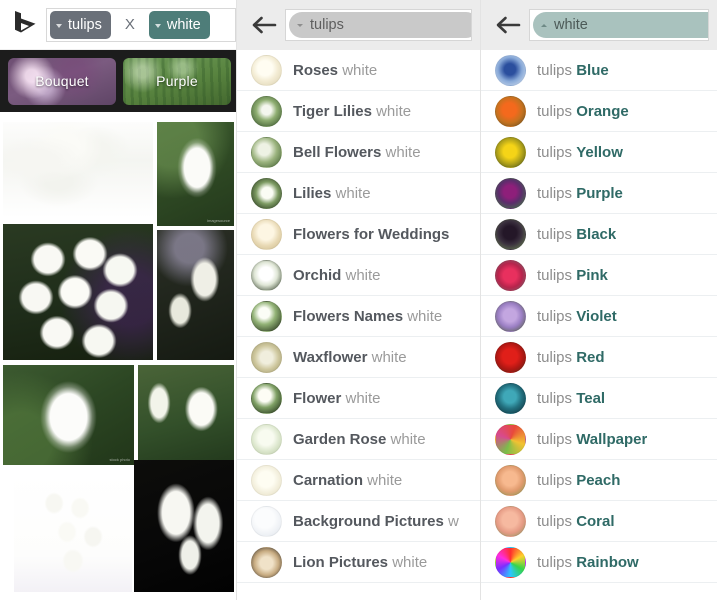 The height and width of the screenshot is (600, 717). I want to click on search-token-tulips: tulips, so click(80, 24).